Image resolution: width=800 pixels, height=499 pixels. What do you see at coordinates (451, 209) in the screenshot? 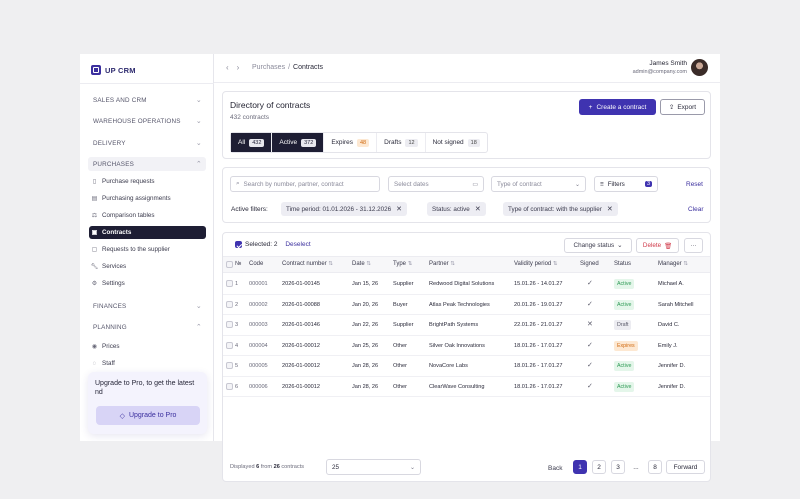
I see `chip-label: Status: active` at bounding box center [451, 209].